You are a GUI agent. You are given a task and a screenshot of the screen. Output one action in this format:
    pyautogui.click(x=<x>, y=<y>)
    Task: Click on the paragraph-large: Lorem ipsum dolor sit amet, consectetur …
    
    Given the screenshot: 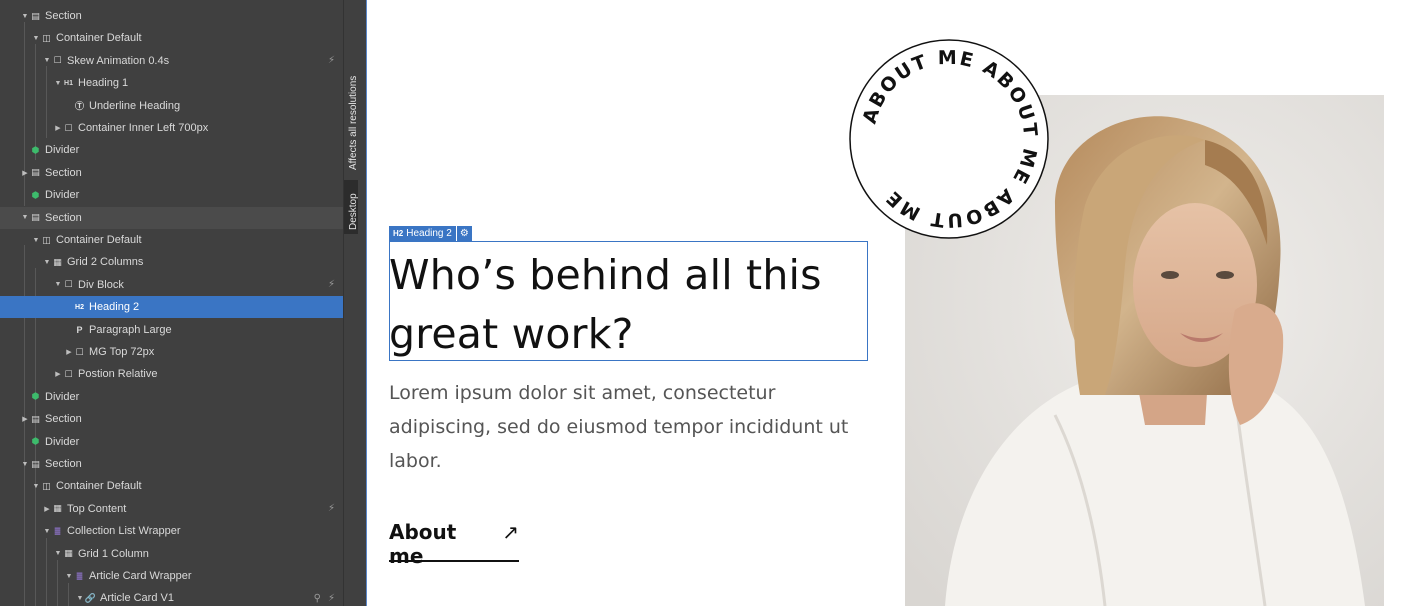 What is the action you would take?
    pyautogui.click(x=624, y=427)
    